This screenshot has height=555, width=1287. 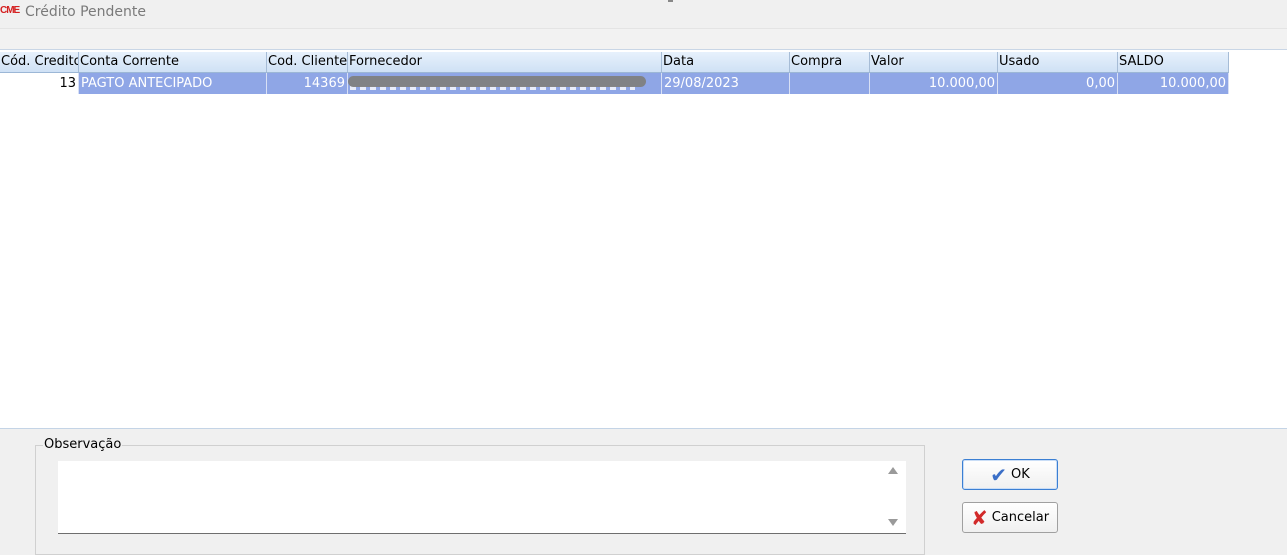 What do you see at coordinates (505, 62) in the screenshot?
I see `column-header-fornecedor: Fornecedor` at bounding box center [505, 62].